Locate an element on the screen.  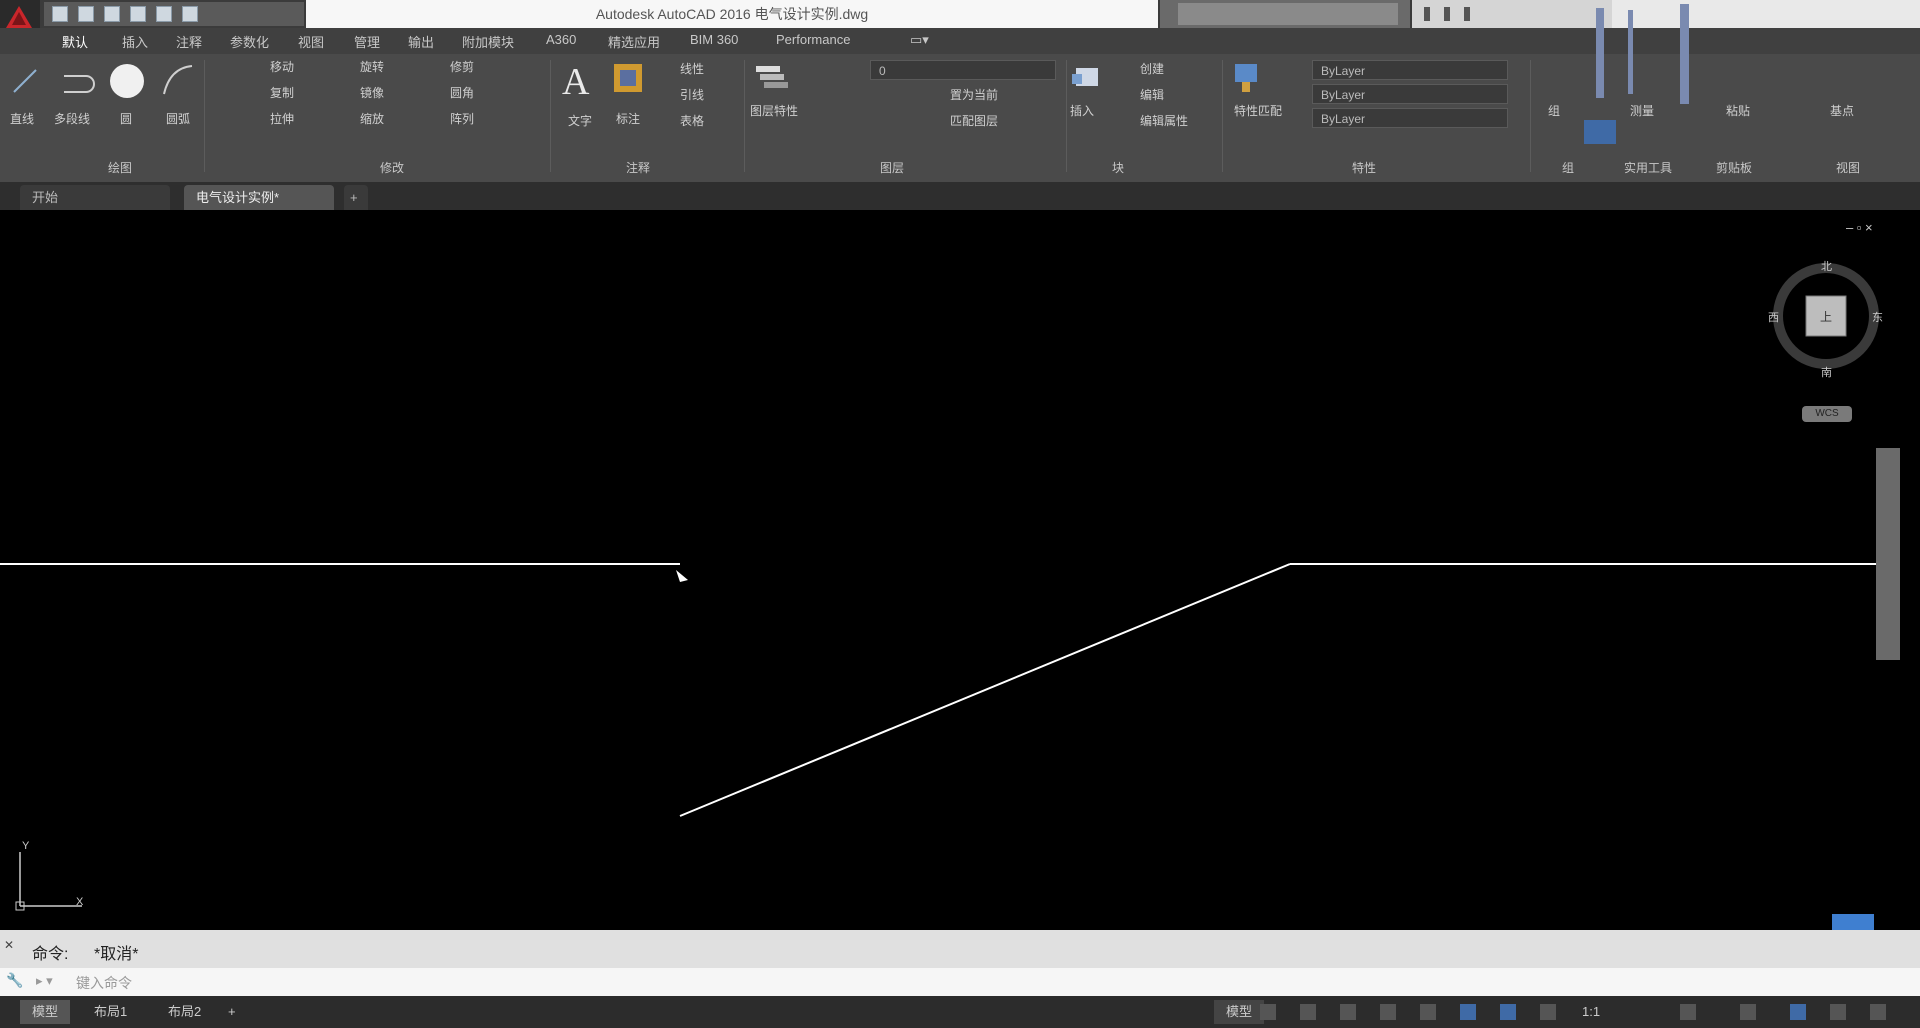
draw-panel-label: 绘图 is located at coordinates (120, 167).